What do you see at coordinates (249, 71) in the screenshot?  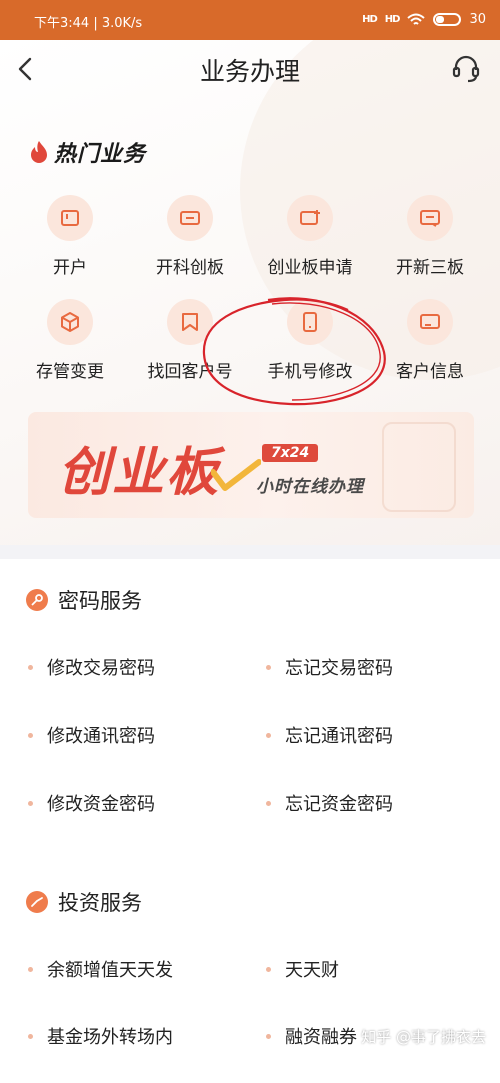 I see `page-title: 业务办理` at bounding box center [249, 71].